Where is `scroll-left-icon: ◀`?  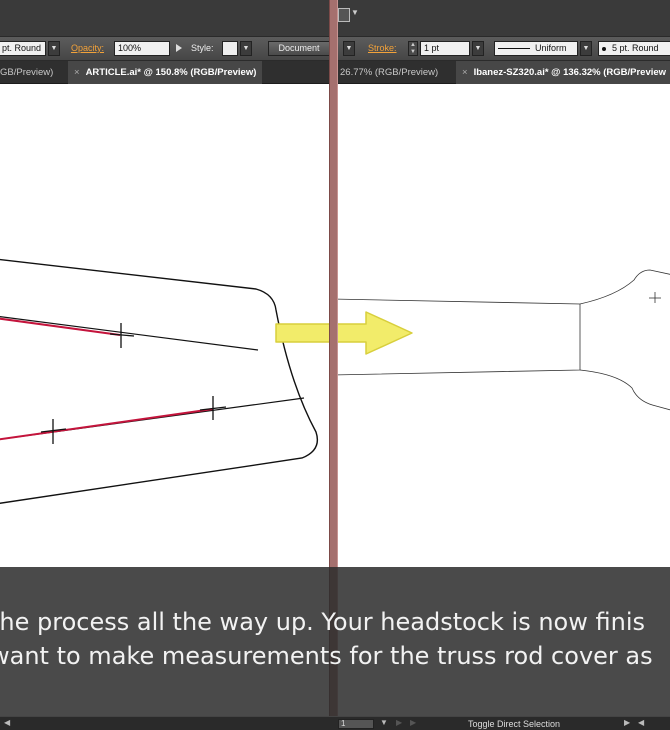
scroll-left-icon: ◀ is located at coordinates (7, 722).